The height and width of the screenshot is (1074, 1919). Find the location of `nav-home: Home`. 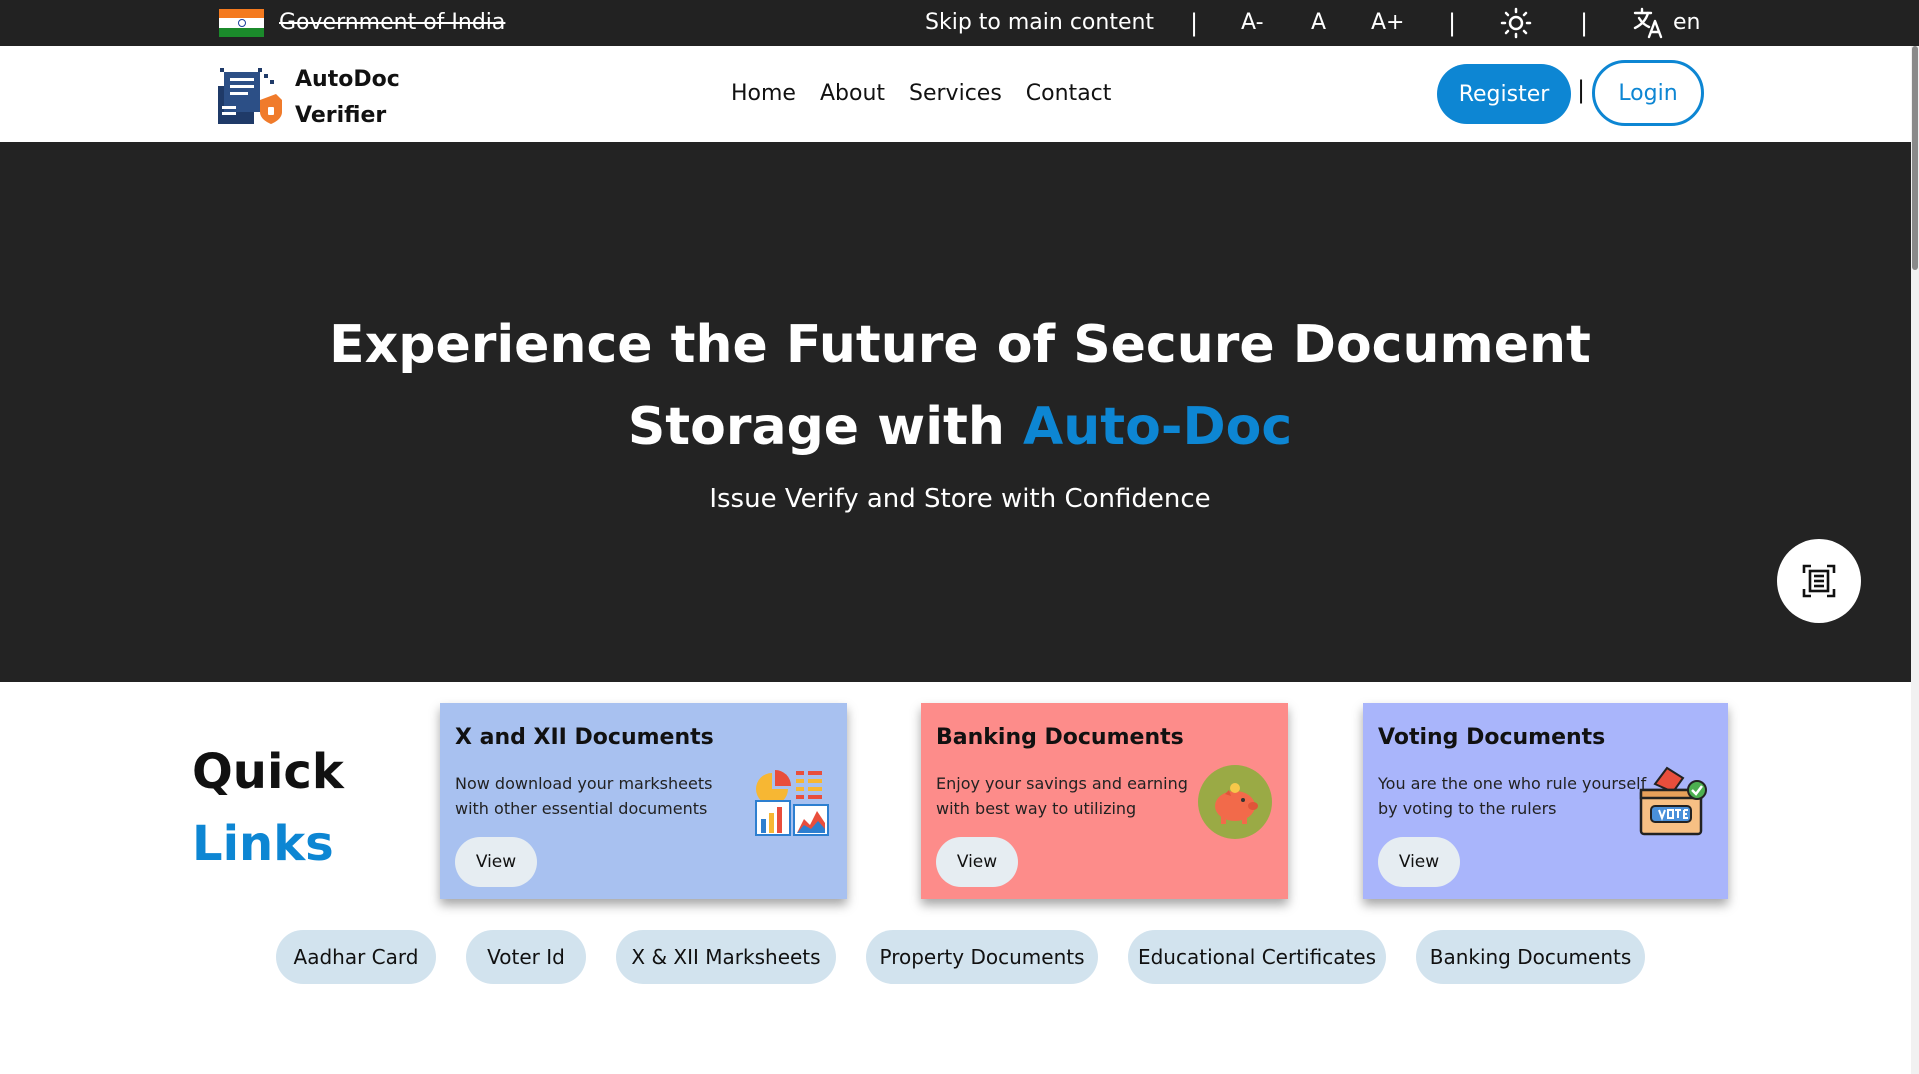

nav-home: Home is located at coordinates (763, 93).